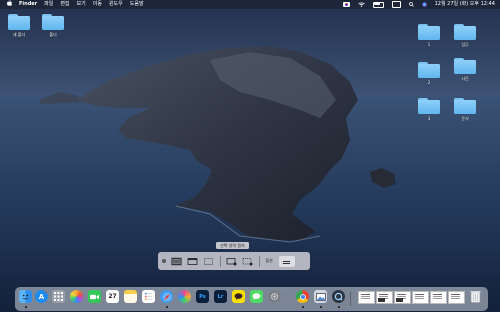 The width and height of the screenshot is (500, 312). I want to click on preview-icon, so click(320, 296).